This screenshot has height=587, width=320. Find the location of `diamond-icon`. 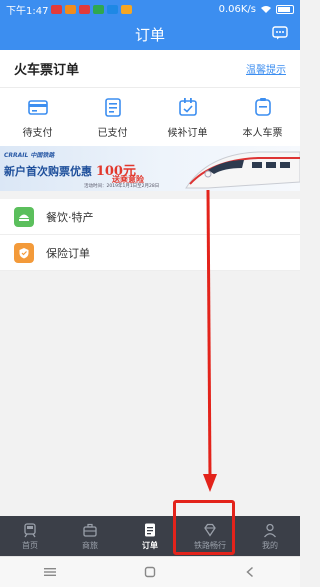

diamond-icon is located at coordinates (210, 530).